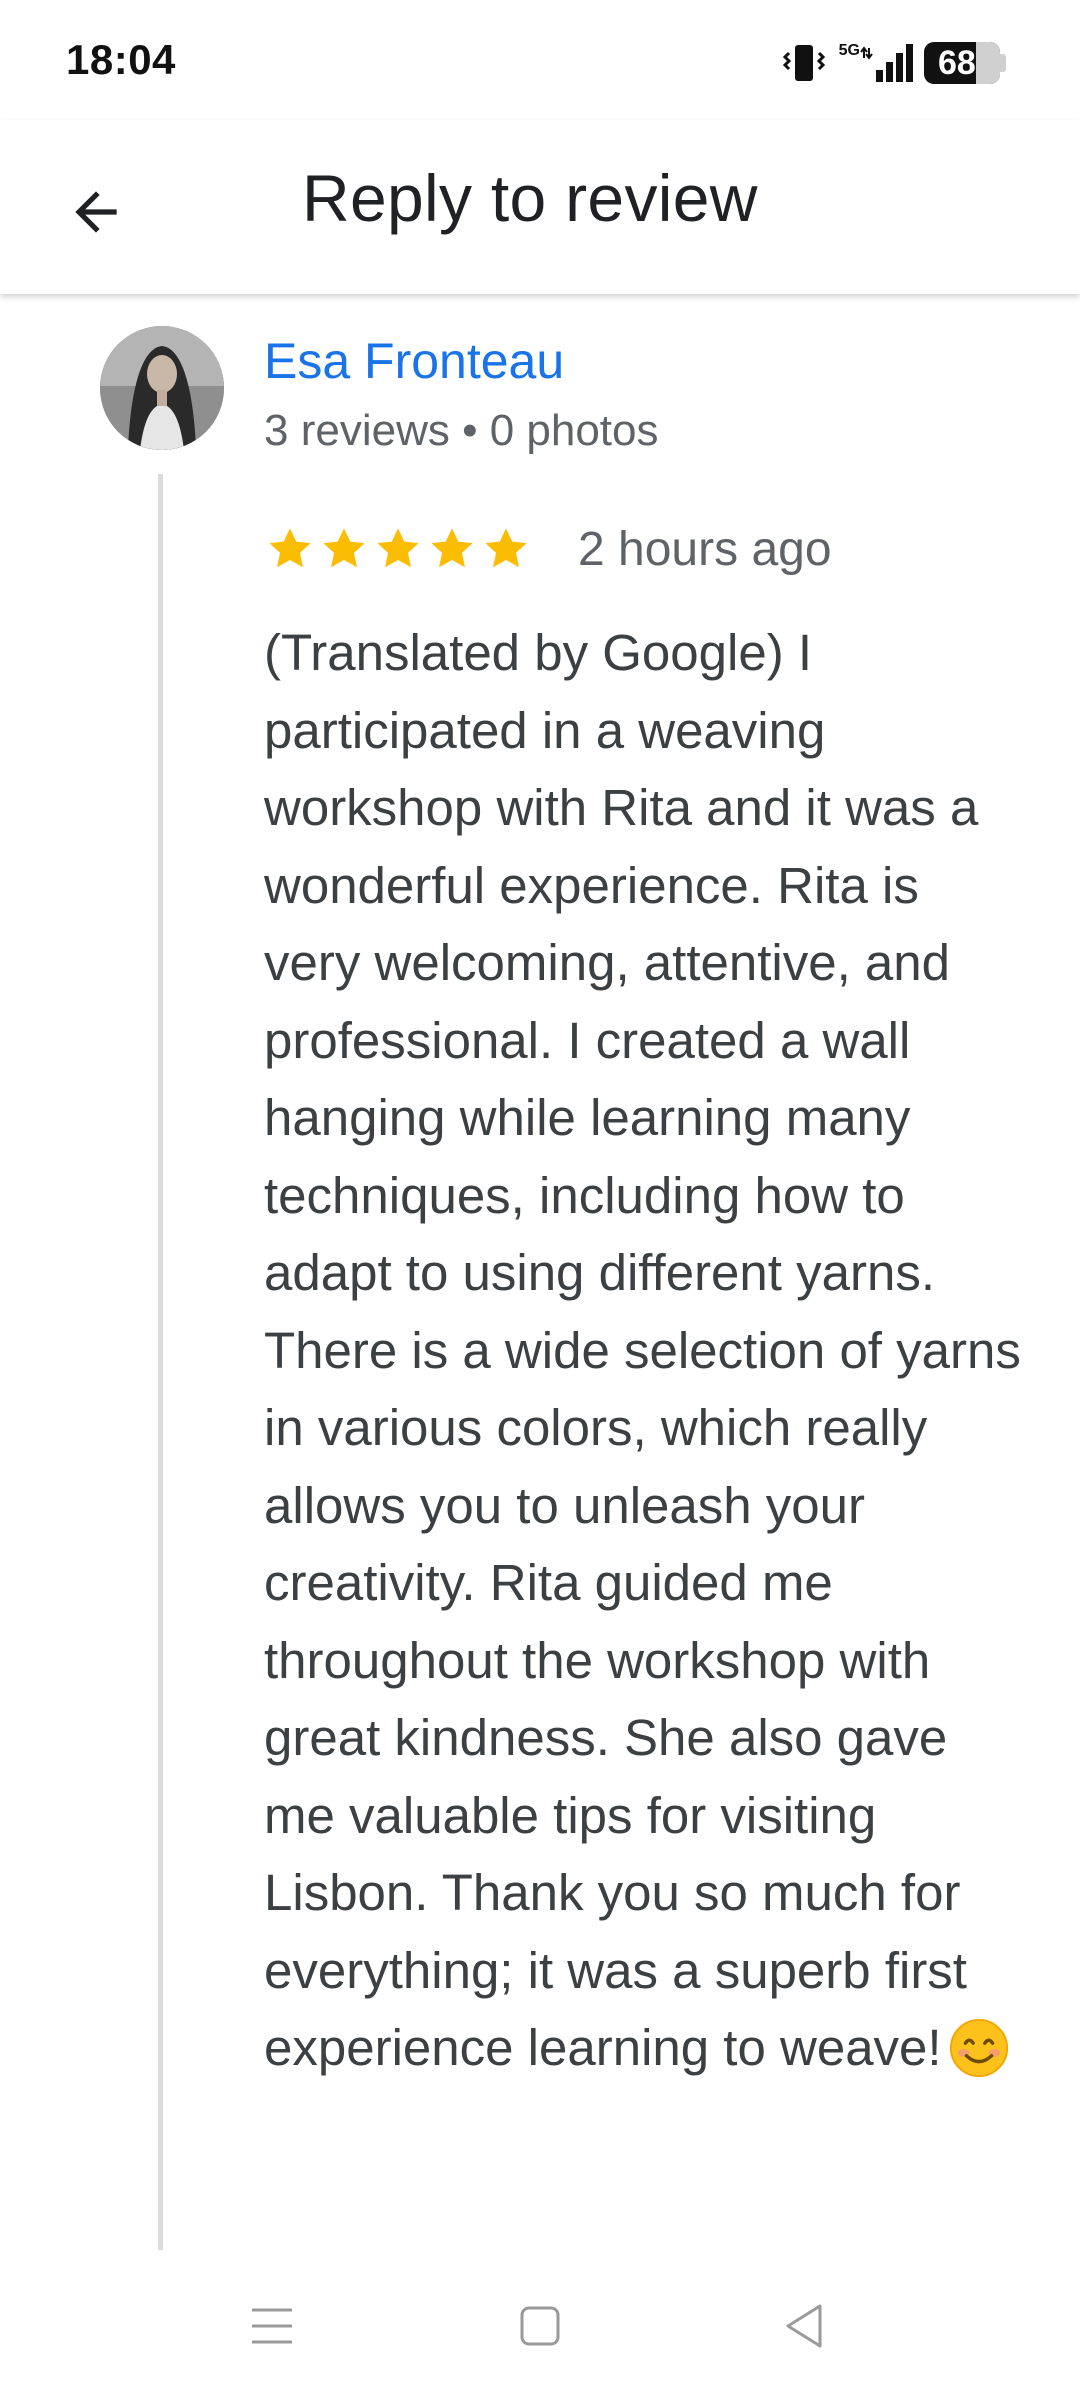 This screenshot has height=2400, width=1080. I want to click on recent-apps-button, so click(272, 2326).